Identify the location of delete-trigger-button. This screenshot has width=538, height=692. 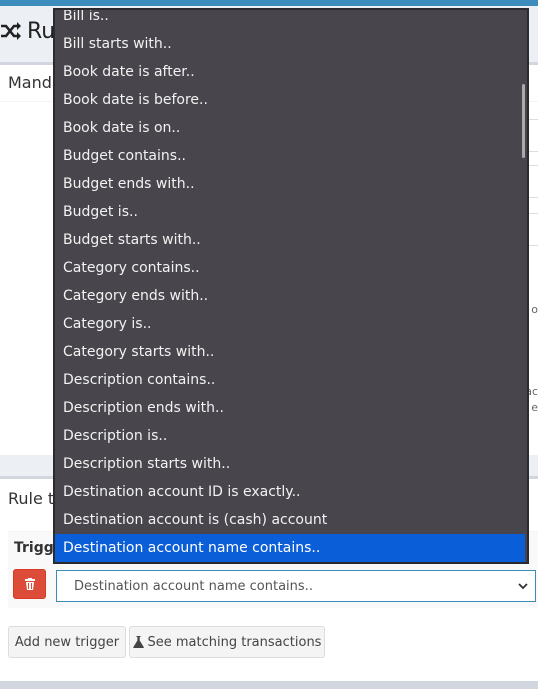
(29, 584).